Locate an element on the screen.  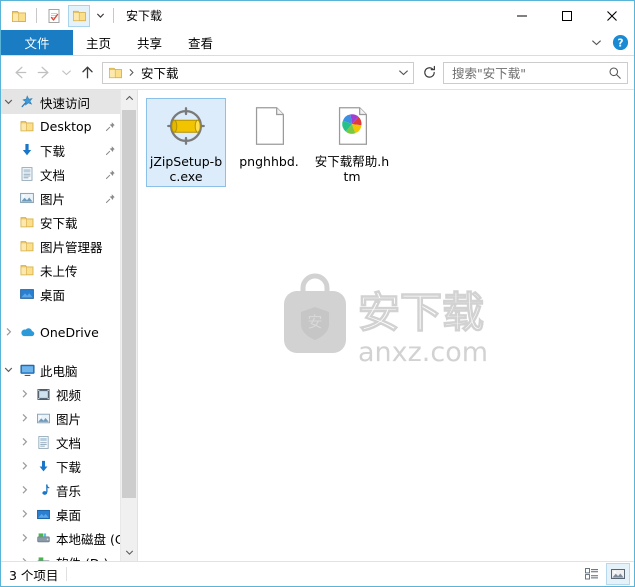
watermark-logo: 安 is located at coordinates (315, 313).